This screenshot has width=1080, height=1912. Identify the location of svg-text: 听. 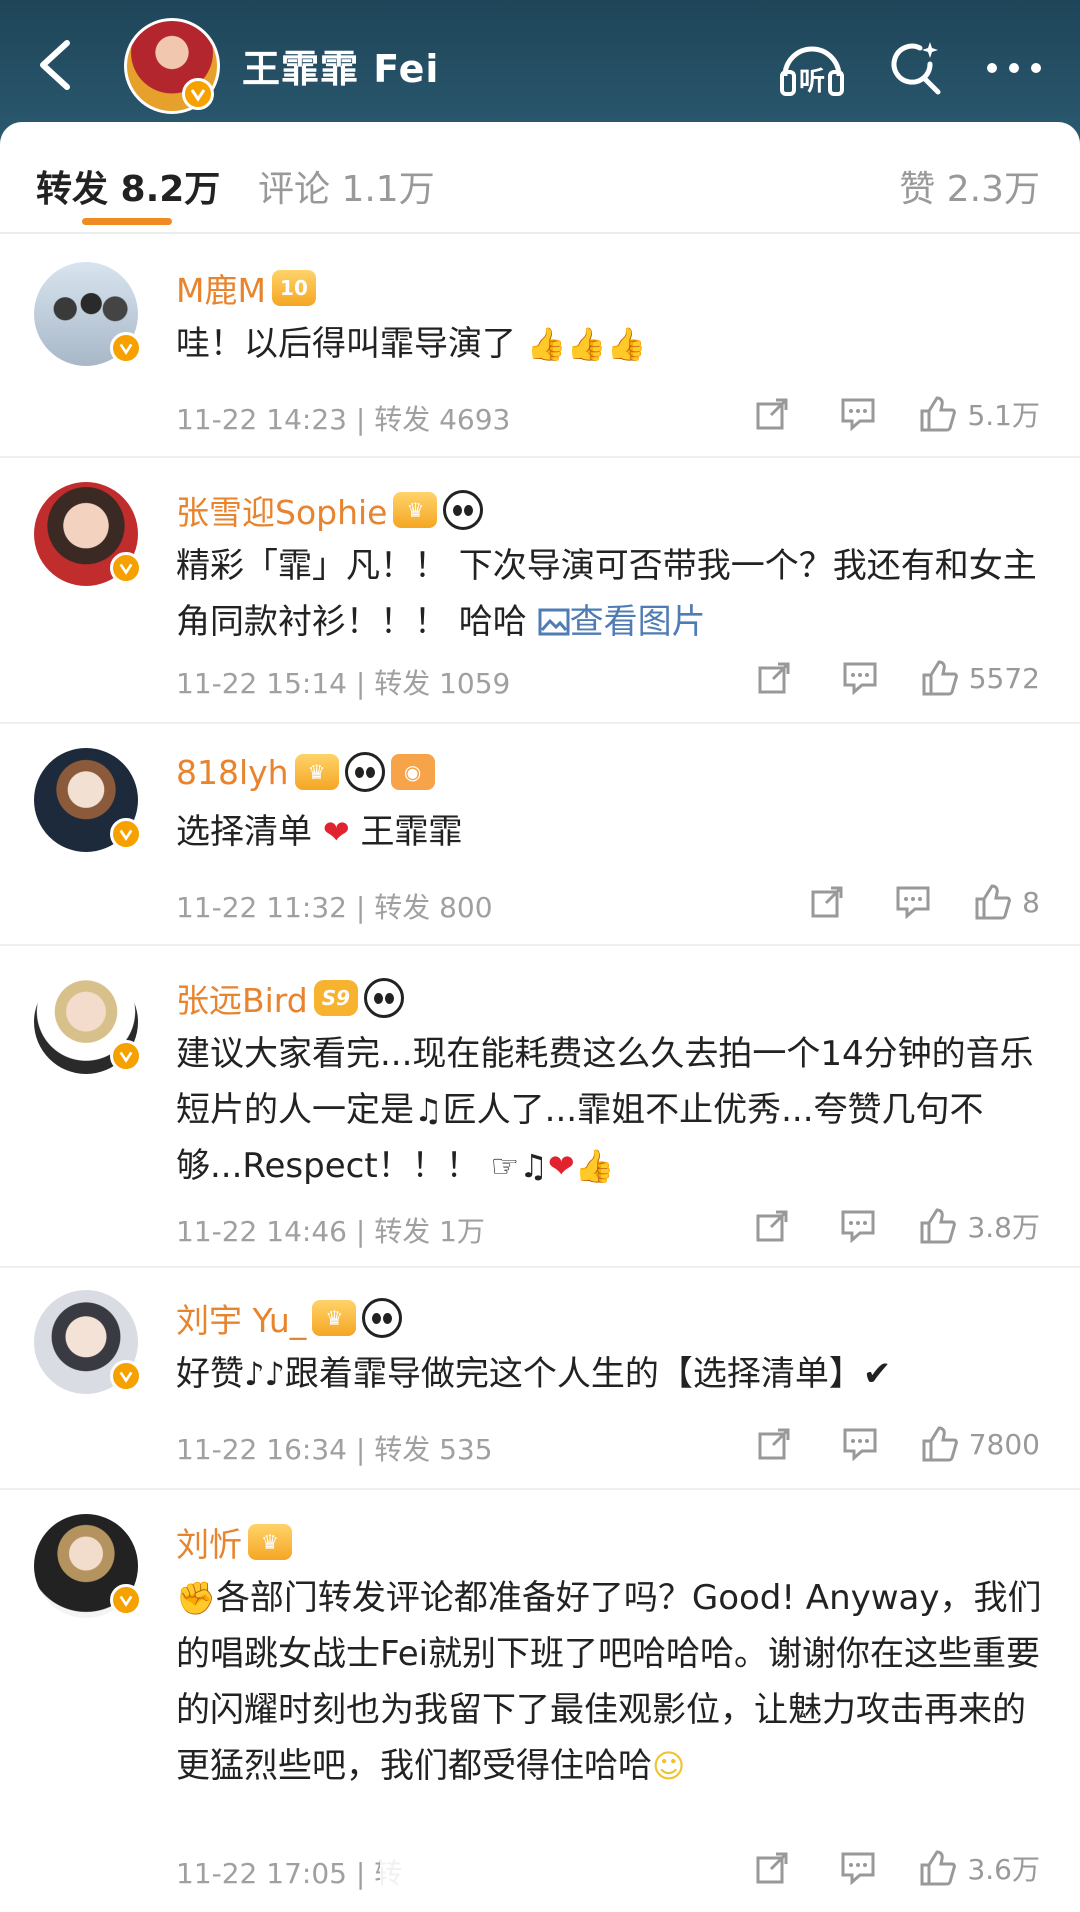
(812, 82).